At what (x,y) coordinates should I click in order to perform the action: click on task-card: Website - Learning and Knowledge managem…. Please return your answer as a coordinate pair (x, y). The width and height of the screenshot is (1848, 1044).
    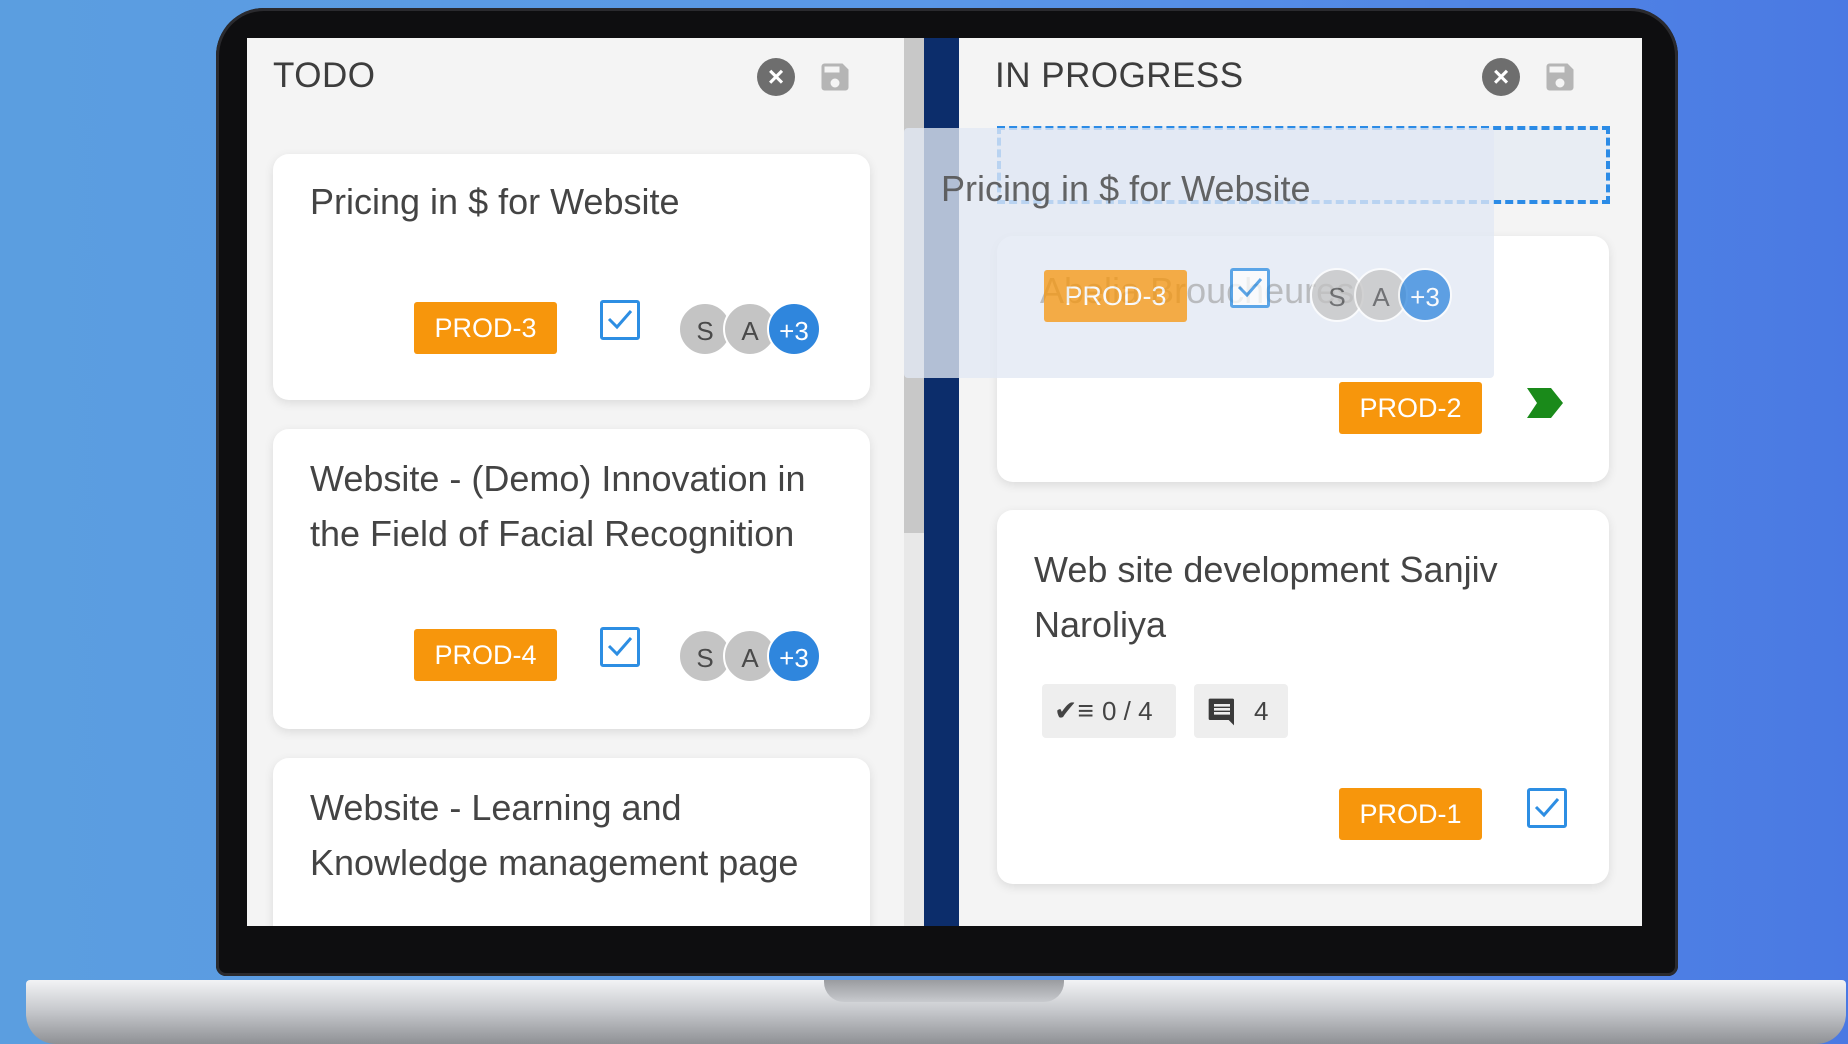
    Looking at the image, I should click on (571, 842).